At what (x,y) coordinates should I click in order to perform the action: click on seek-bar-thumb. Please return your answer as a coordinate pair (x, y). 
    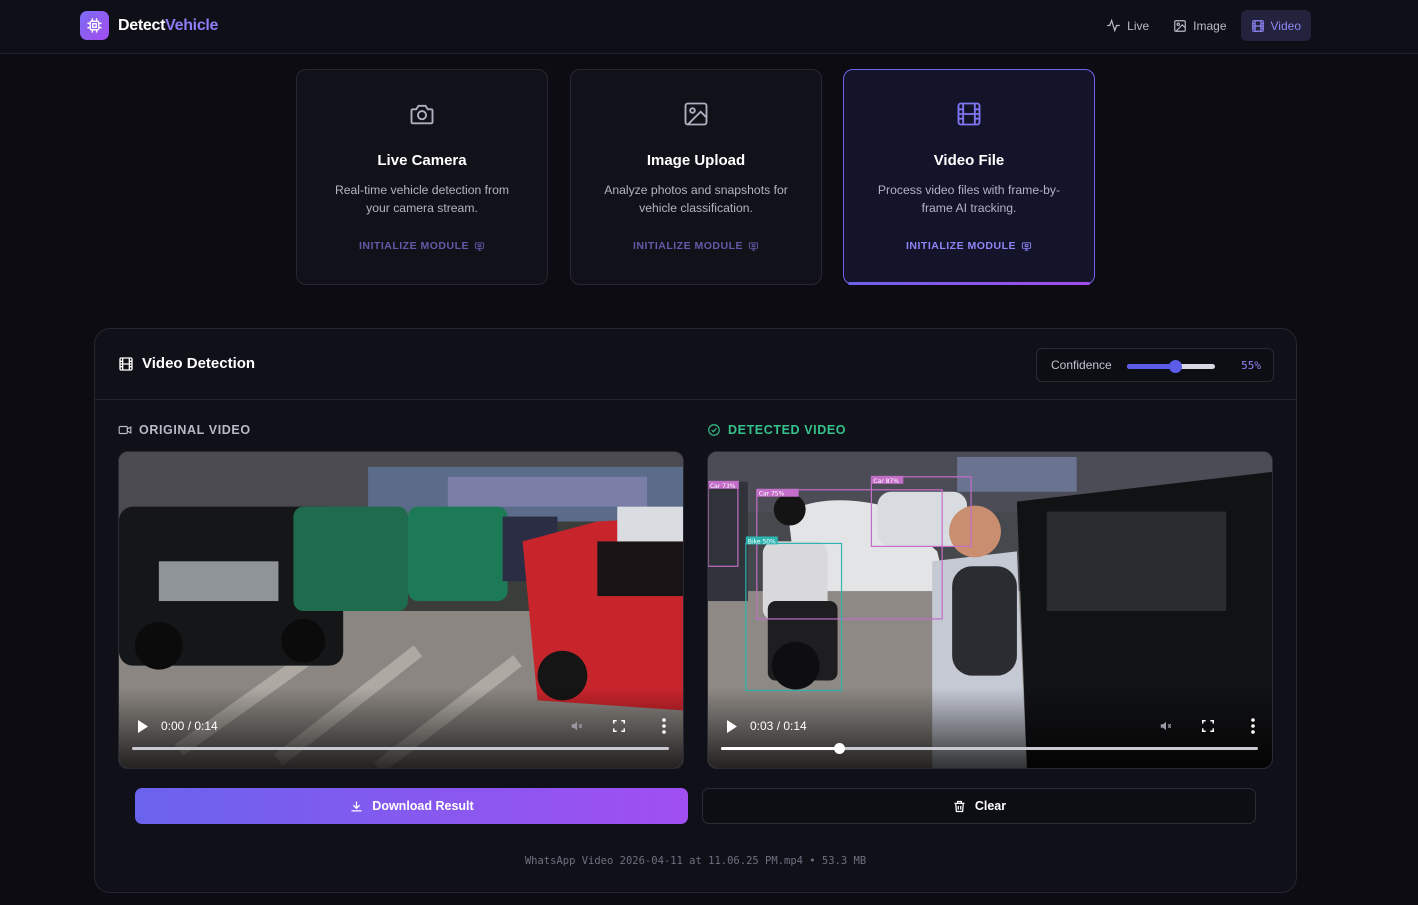
    Looking at the image, I should click on (840, 748).